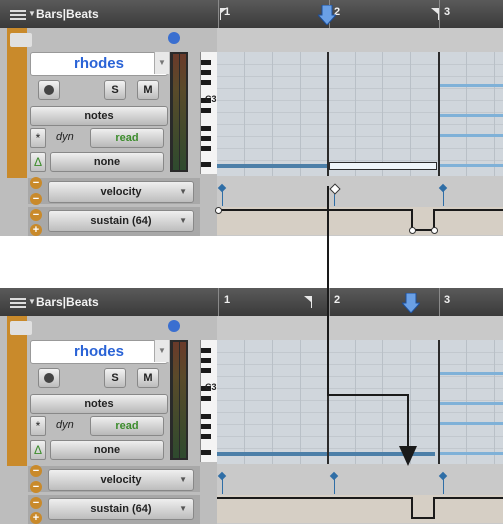 The image size is (503, 524). I want to click on lane-label: sustain (64), so click(121, 509).